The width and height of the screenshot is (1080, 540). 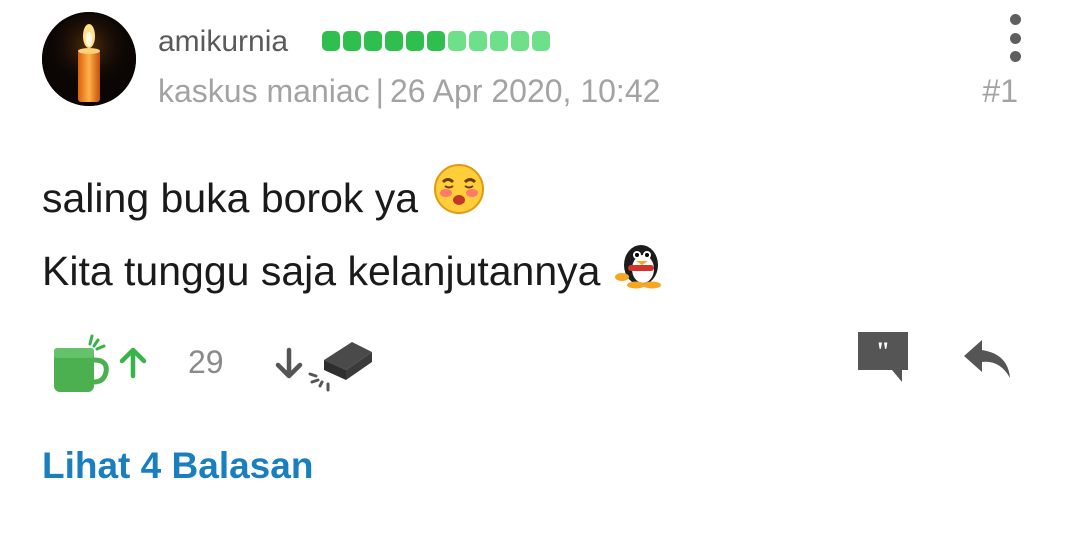 I want to click on post-line: saling buka borok ya, so click(x=354, y=198).